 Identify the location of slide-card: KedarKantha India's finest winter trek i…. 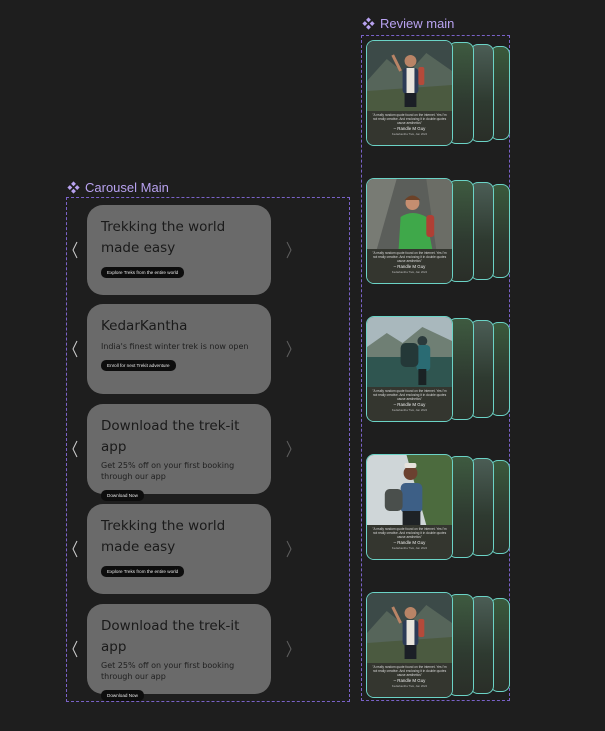
(179, 349).